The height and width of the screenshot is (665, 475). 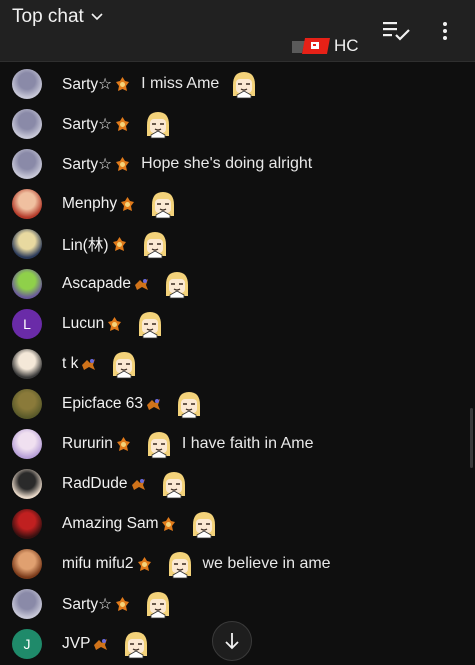 What do you see at coordinates (110, 524) in the screenshot?
I see `author-name: Amazing Sam` at bounding box center [110, 524].